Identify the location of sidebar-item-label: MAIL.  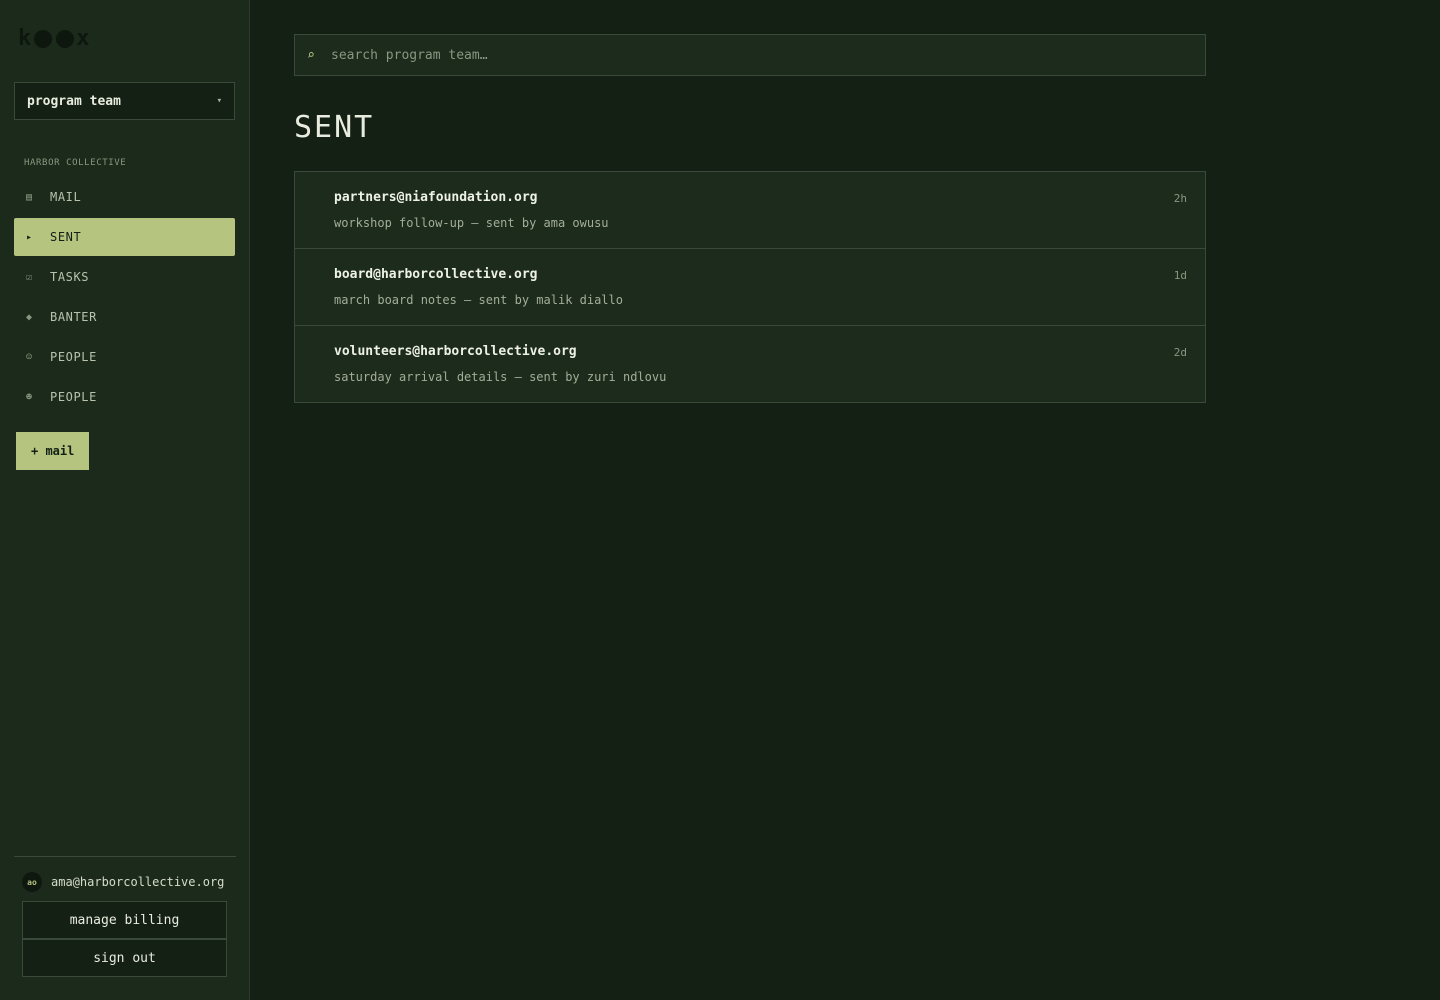
(66, 197).